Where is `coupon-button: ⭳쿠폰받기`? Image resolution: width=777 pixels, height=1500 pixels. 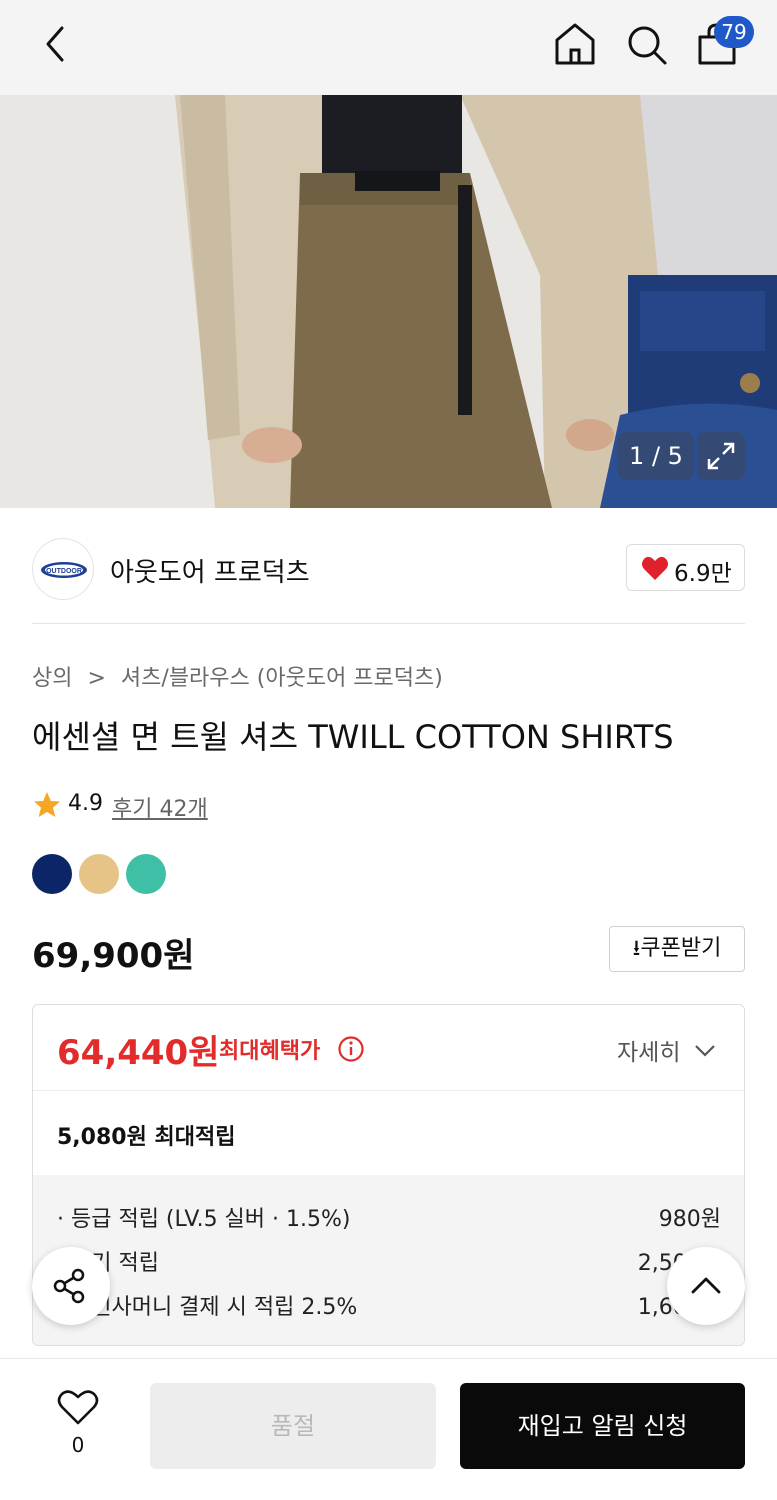 coupon-button: ⭳쿠폰받기 is located at coordinates (677, 949).